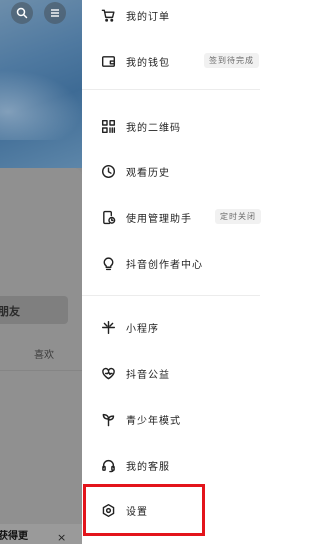 The height and width of the screenshot is (544, 320). What do you see at coordinates (41, 370) in the screenshot?
I see `tab-separator` at bounding box center [41, 370].